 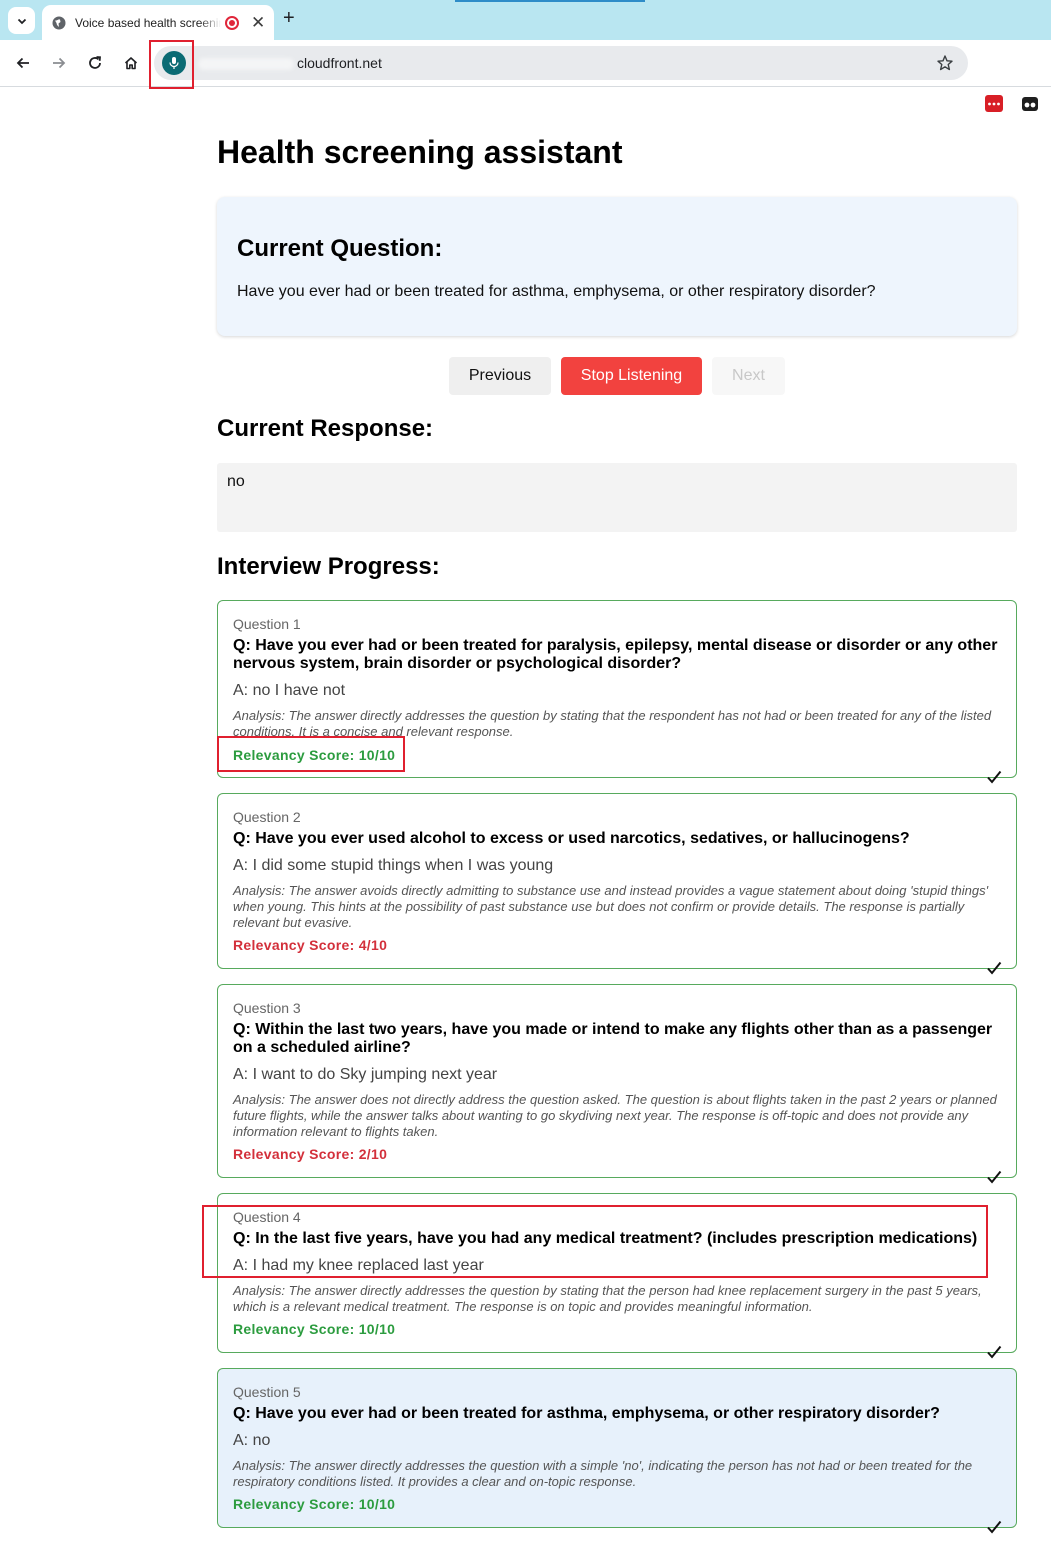 I want to click on tab-search-button, so click(x=21, y=20).